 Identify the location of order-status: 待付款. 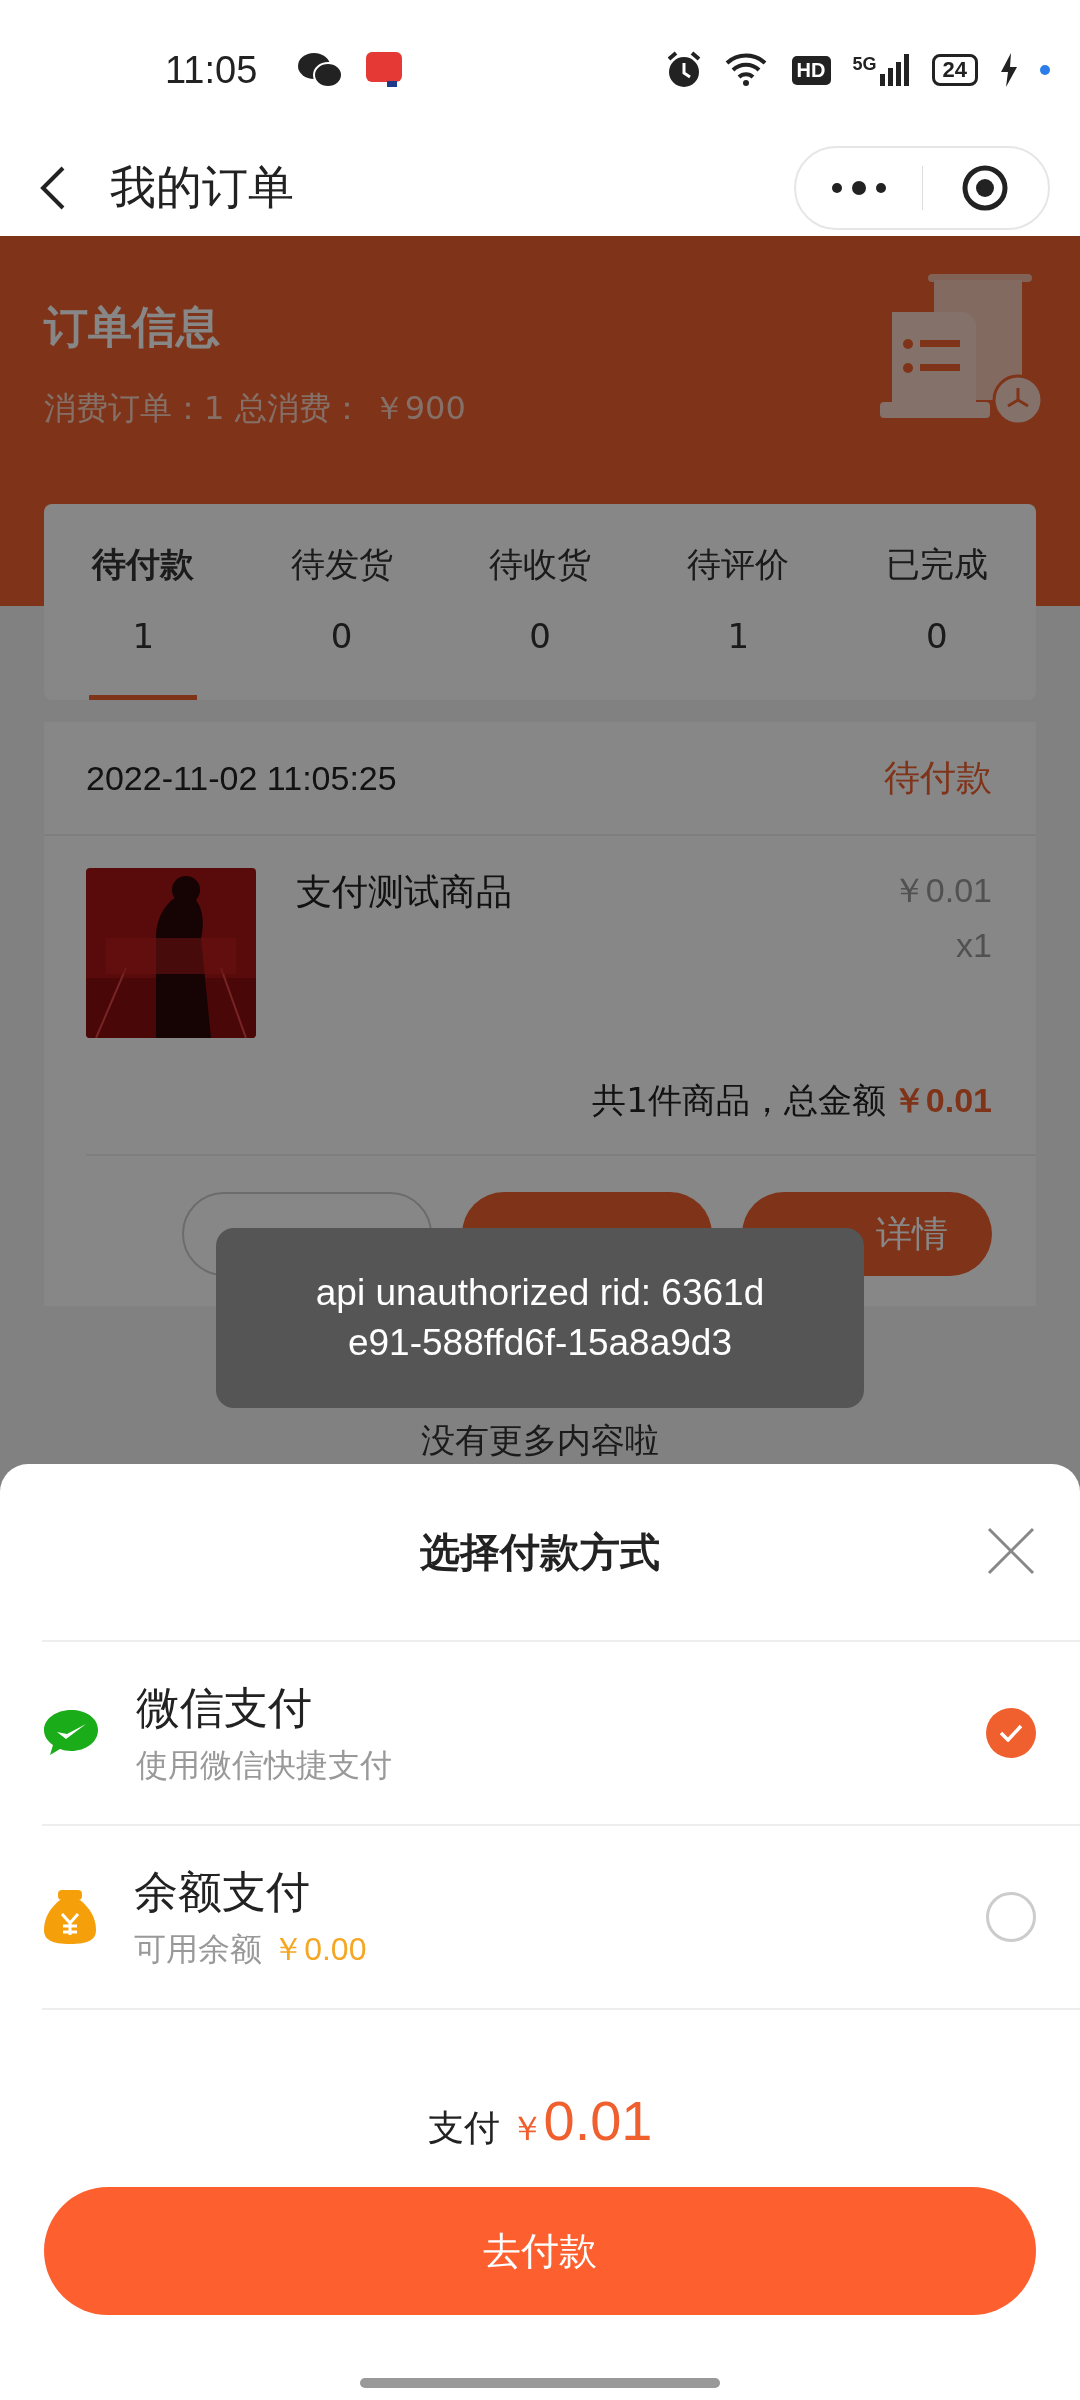
(938, 777).